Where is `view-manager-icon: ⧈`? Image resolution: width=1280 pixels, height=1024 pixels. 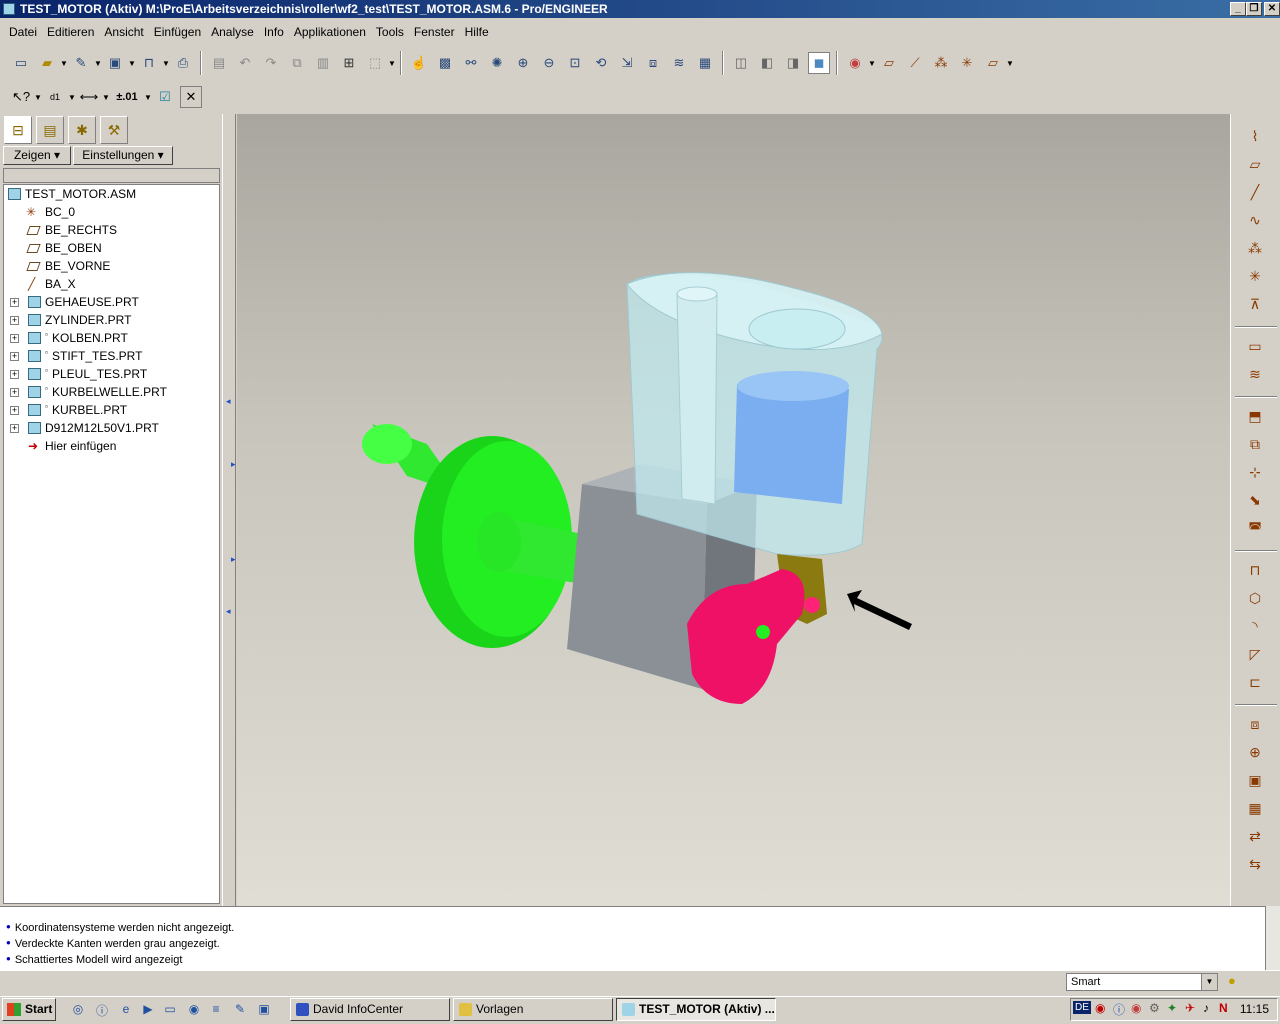 view-manager-icon: ⧈ is located at coordinates (653, 63).